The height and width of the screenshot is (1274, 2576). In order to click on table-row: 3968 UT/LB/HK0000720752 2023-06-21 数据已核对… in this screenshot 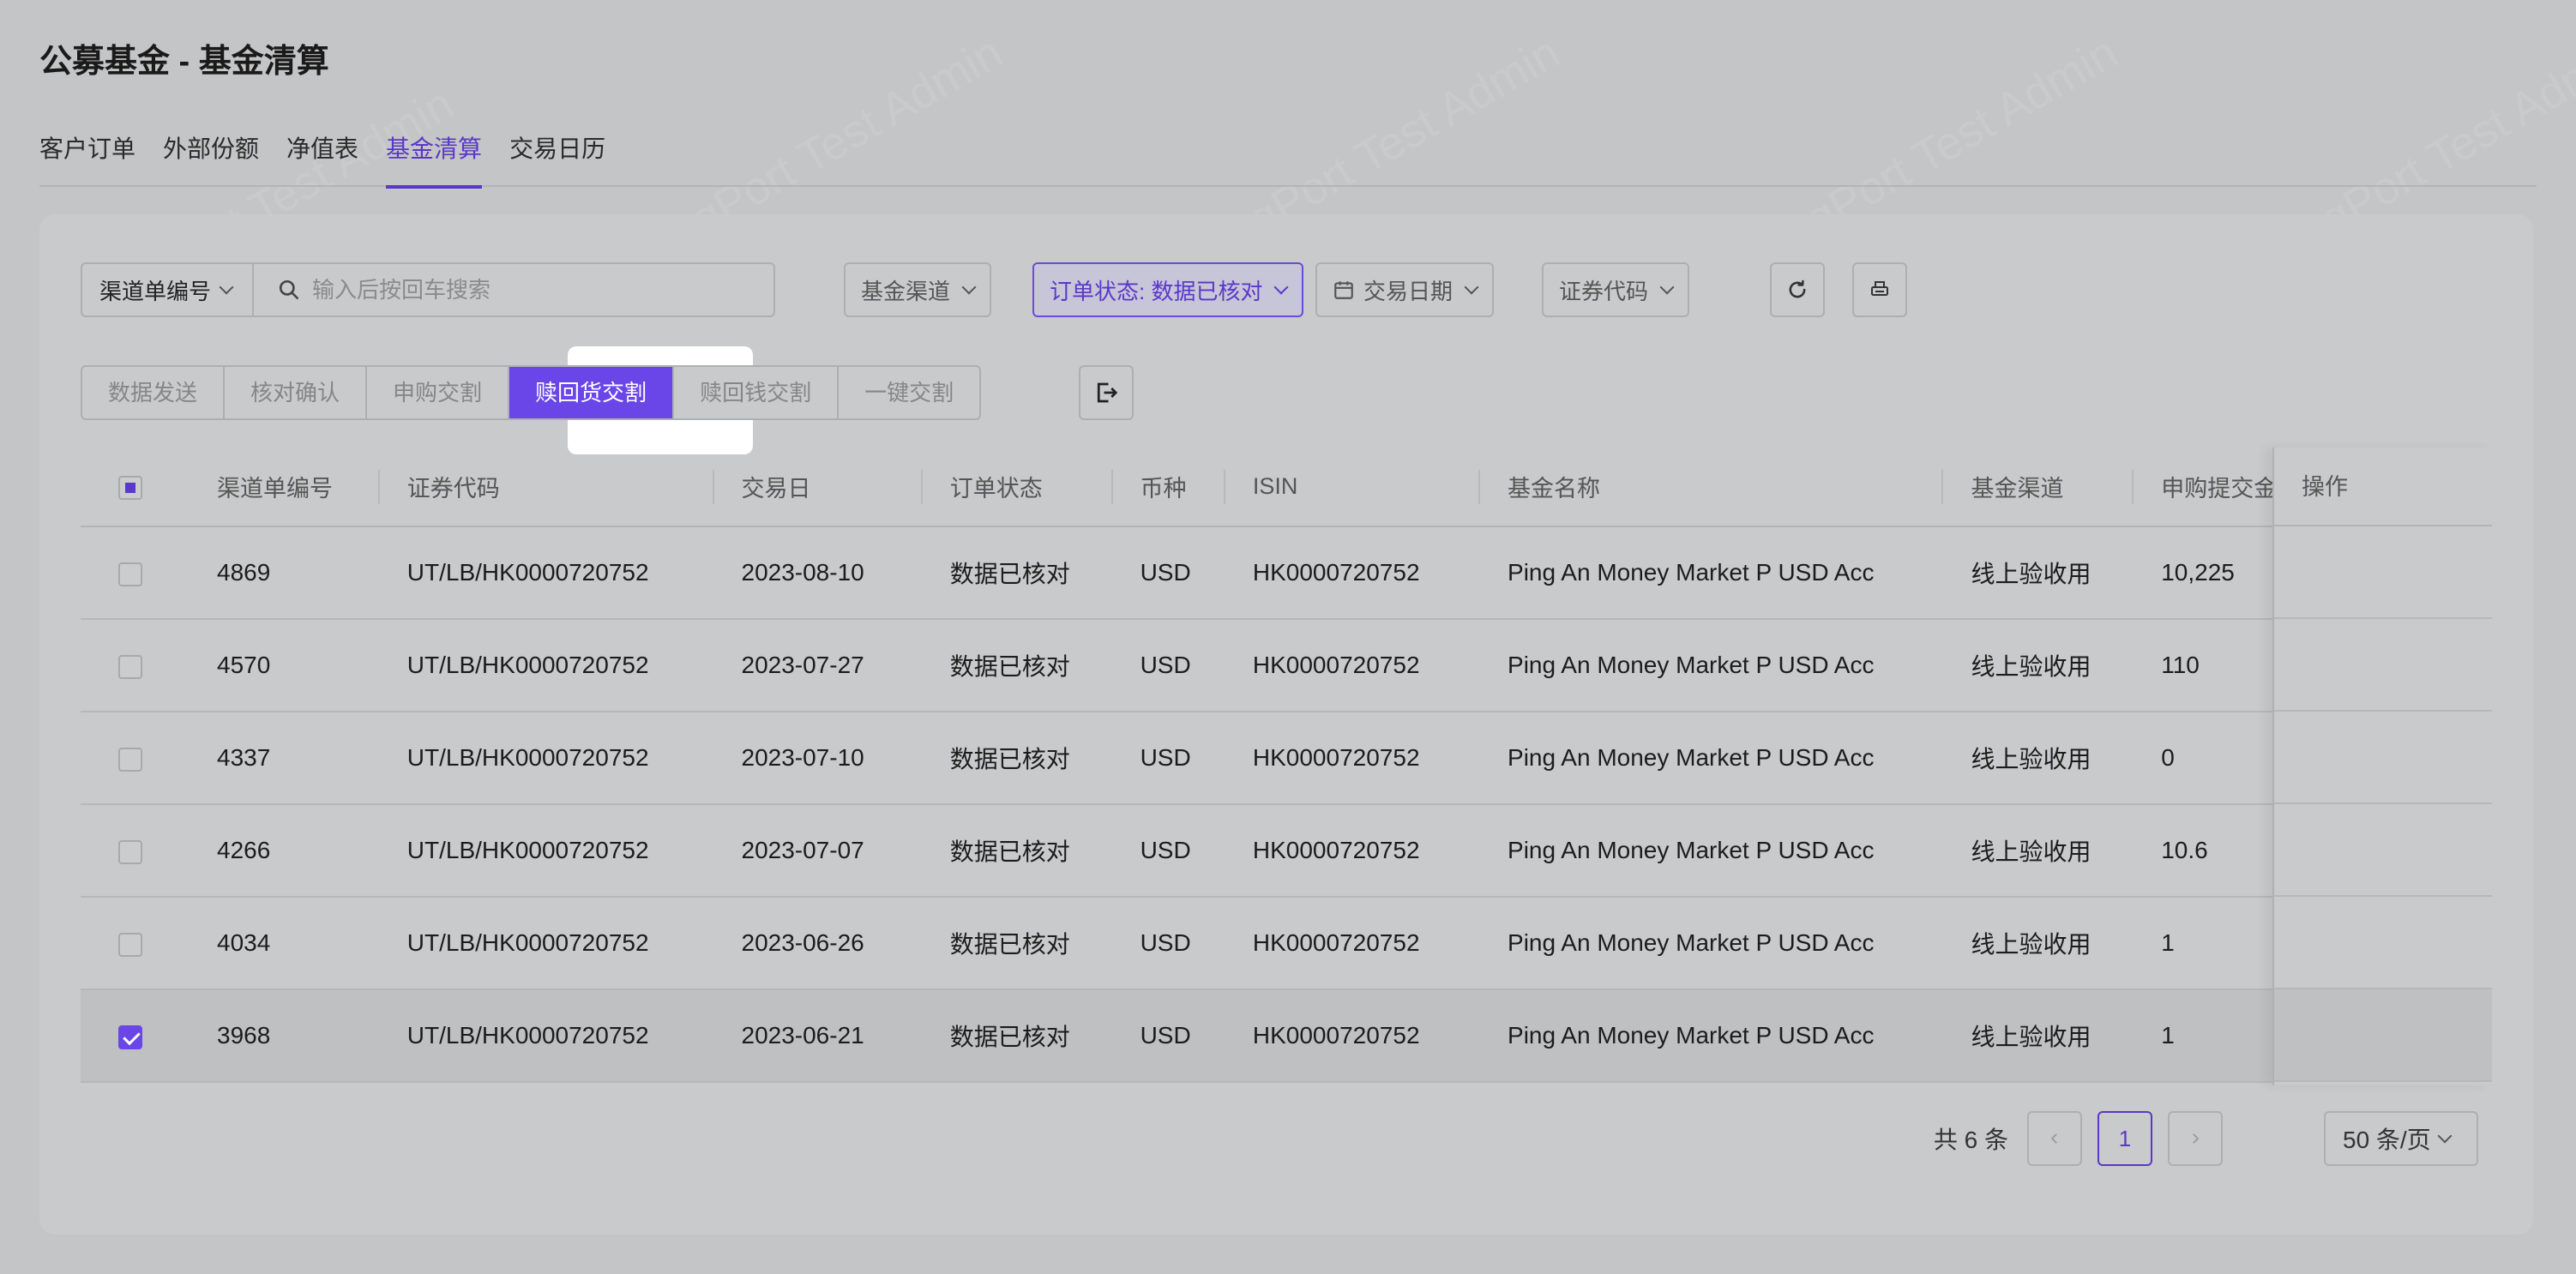, I will do `click(1286, 1036)`.